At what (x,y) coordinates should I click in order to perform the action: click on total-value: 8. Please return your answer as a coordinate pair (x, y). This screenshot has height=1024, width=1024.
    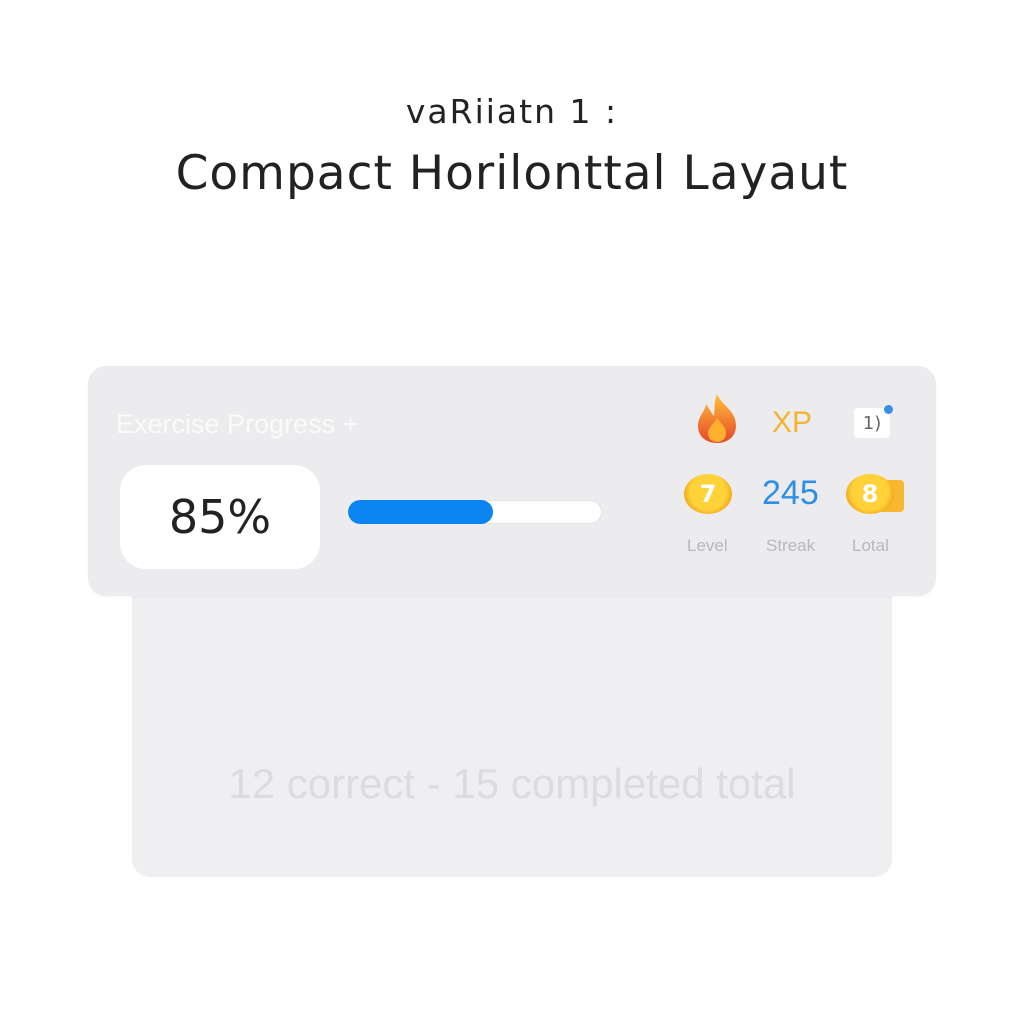
    Looking at the image, I should click on (870, 494).